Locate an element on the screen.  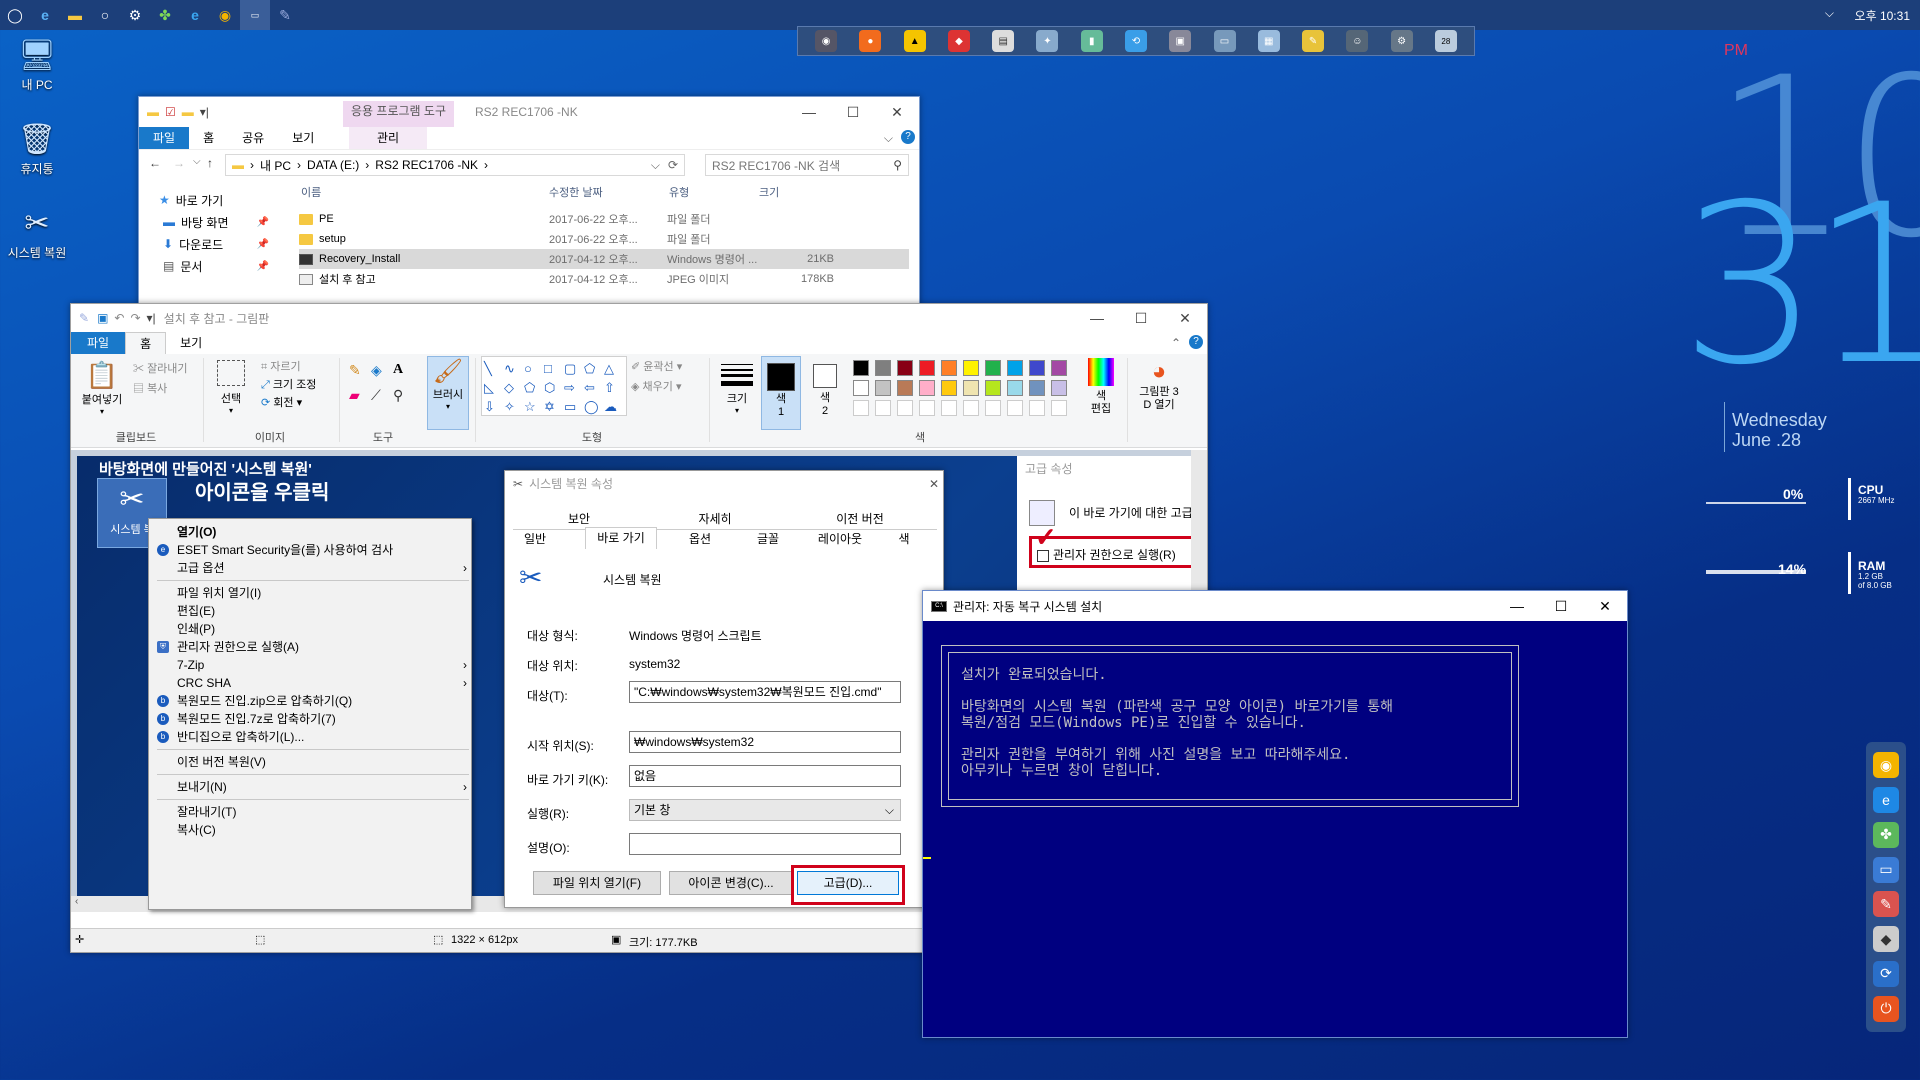
context-menu-item: CRC SHA › is located at coordinates (310, 683).